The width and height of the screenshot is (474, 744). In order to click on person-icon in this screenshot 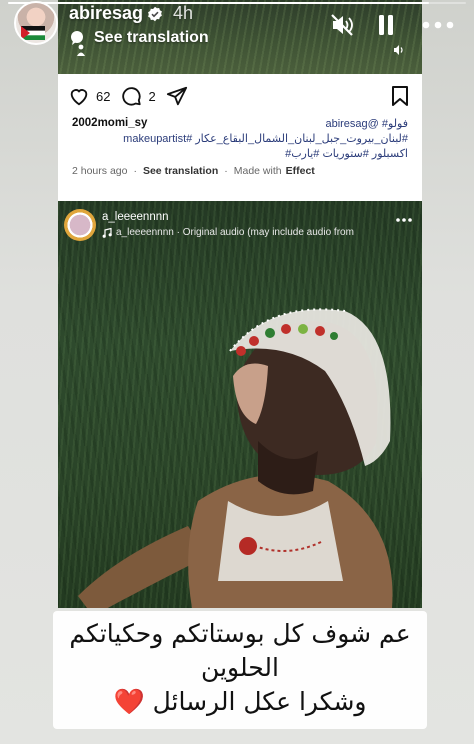, I will do `click(81, 50)`.